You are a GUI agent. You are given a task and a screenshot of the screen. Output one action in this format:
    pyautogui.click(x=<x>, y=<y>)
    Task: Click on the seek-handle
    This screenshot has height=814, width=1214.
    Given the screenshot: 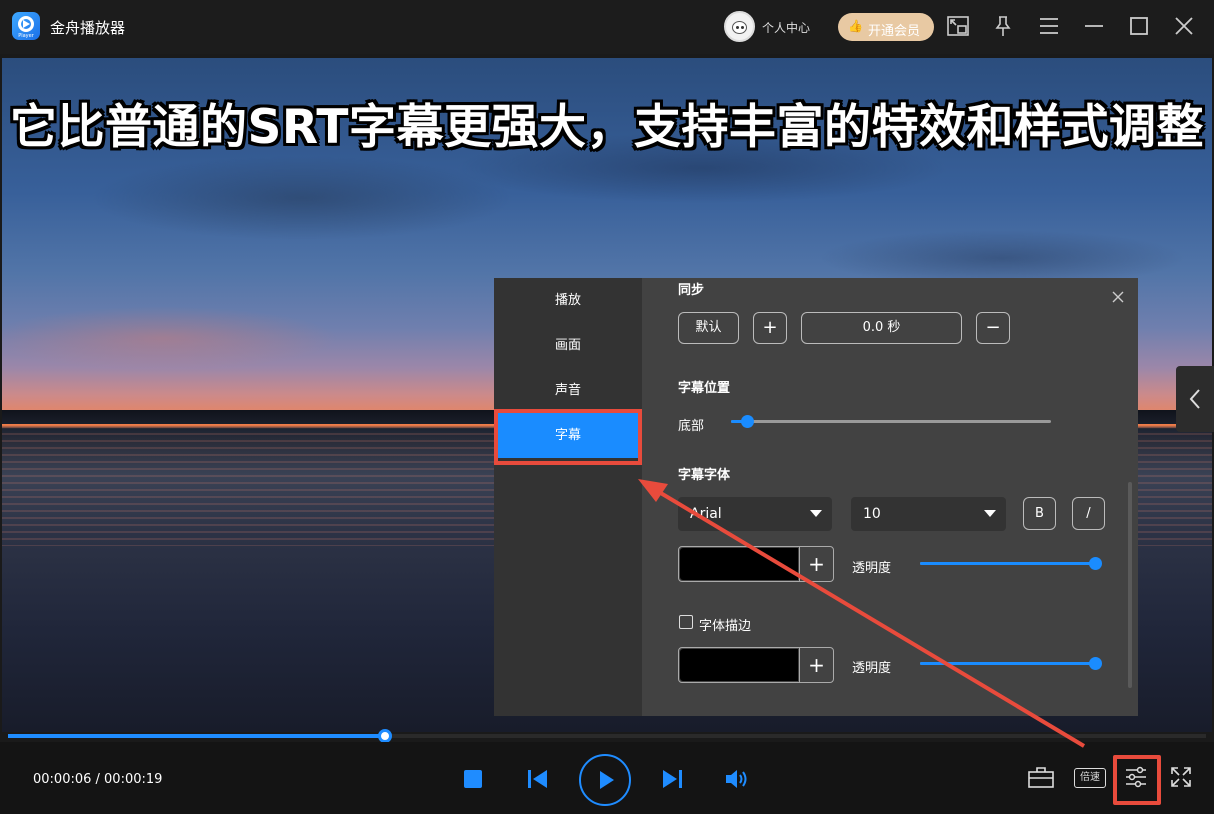 What is the action you would take?
    pyautogui.click(x=385, y=736)
    